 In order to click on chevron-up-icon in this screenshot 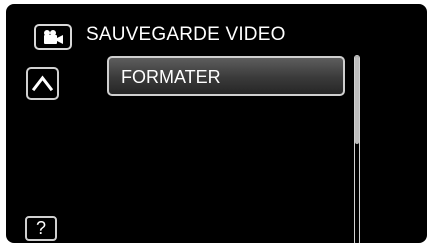, I will do `click(42, 83)`.